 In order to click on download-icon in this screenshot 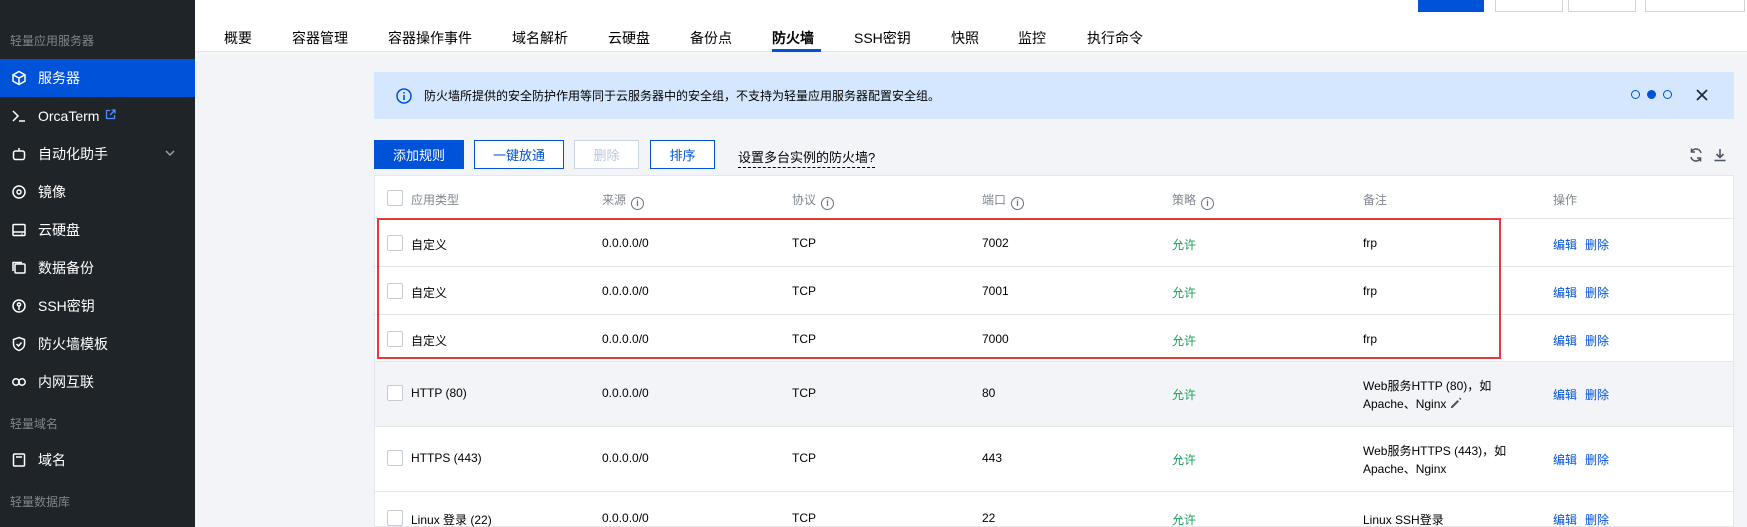, I will do `click(1720, 155)`.